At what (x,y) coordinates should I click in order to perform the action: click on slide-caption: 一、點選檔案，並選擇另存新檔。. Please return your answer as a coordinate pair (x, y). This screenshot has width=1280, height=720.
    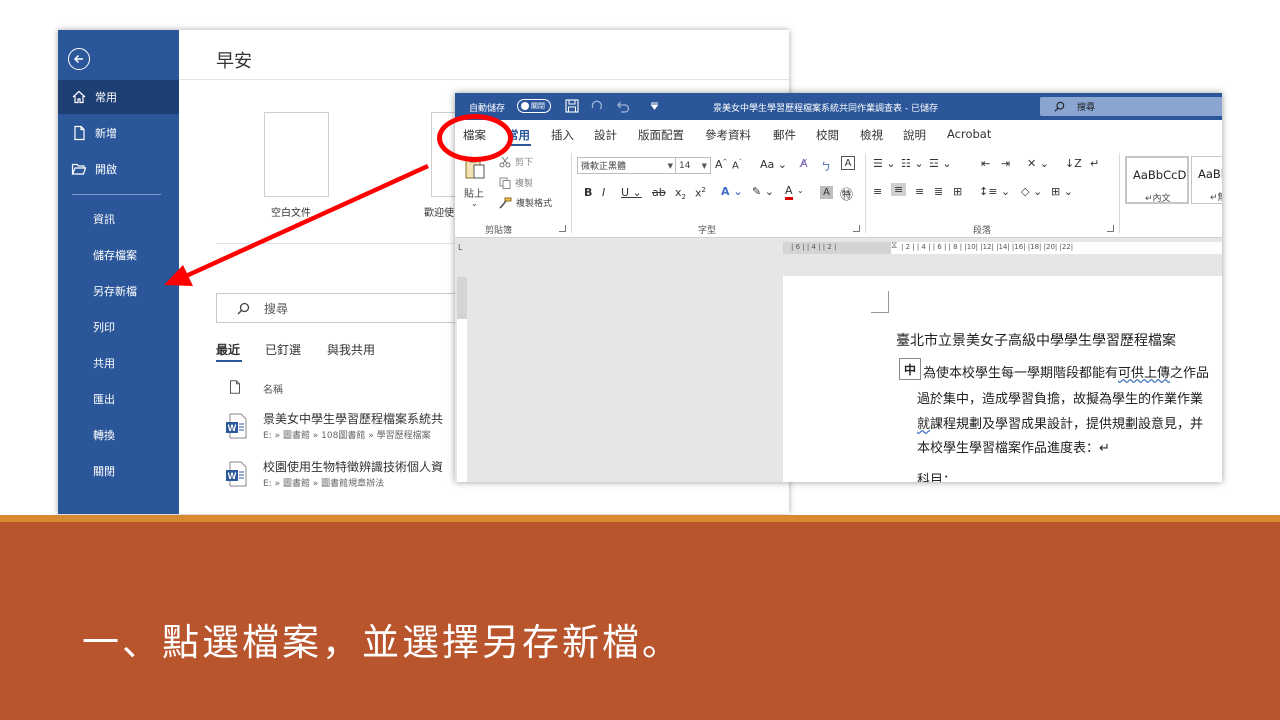
    Looking at the image, I should click on (382, 642).